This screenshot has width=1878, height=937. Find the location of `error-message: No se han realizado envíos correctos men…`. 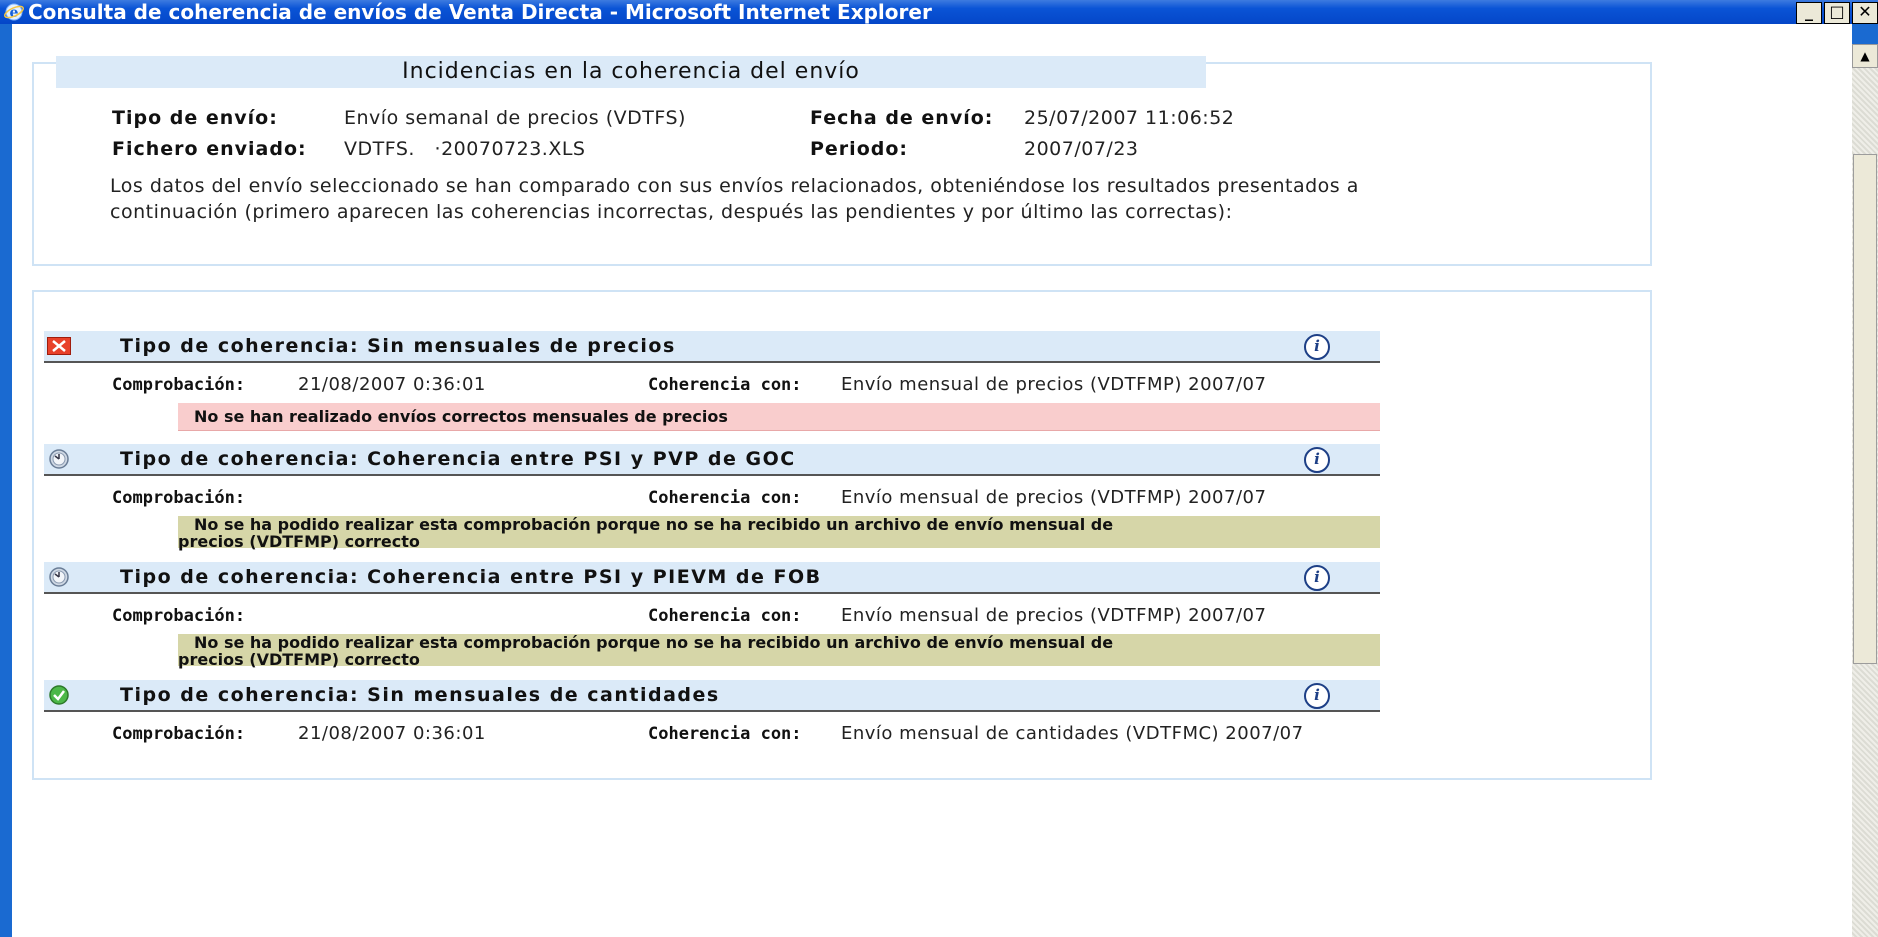

error-message: No se han realizado envíos correctos men… is located at coordinates (779, 417).